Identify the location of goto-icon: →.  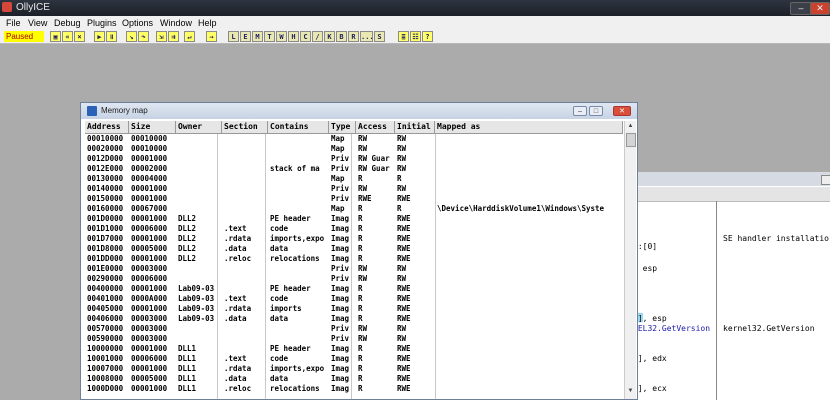
(211, 36).